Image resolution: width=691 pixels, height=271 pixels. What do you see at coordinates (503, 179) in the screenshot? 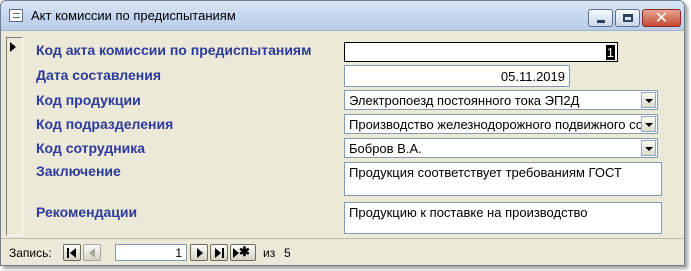
I see `conclusion-textarea: Продукция соответствует требованиям ГОСТ` at bounding box center [503, 179].